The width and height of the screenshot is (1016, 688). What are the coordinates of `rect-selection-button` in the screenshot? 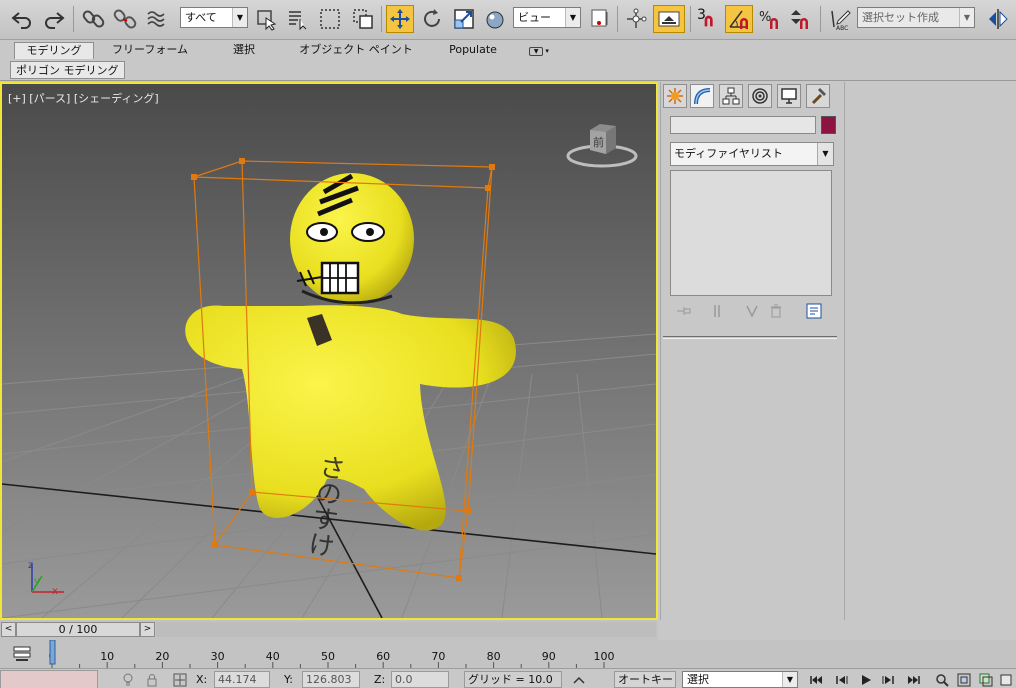 It's located at (330, 19).